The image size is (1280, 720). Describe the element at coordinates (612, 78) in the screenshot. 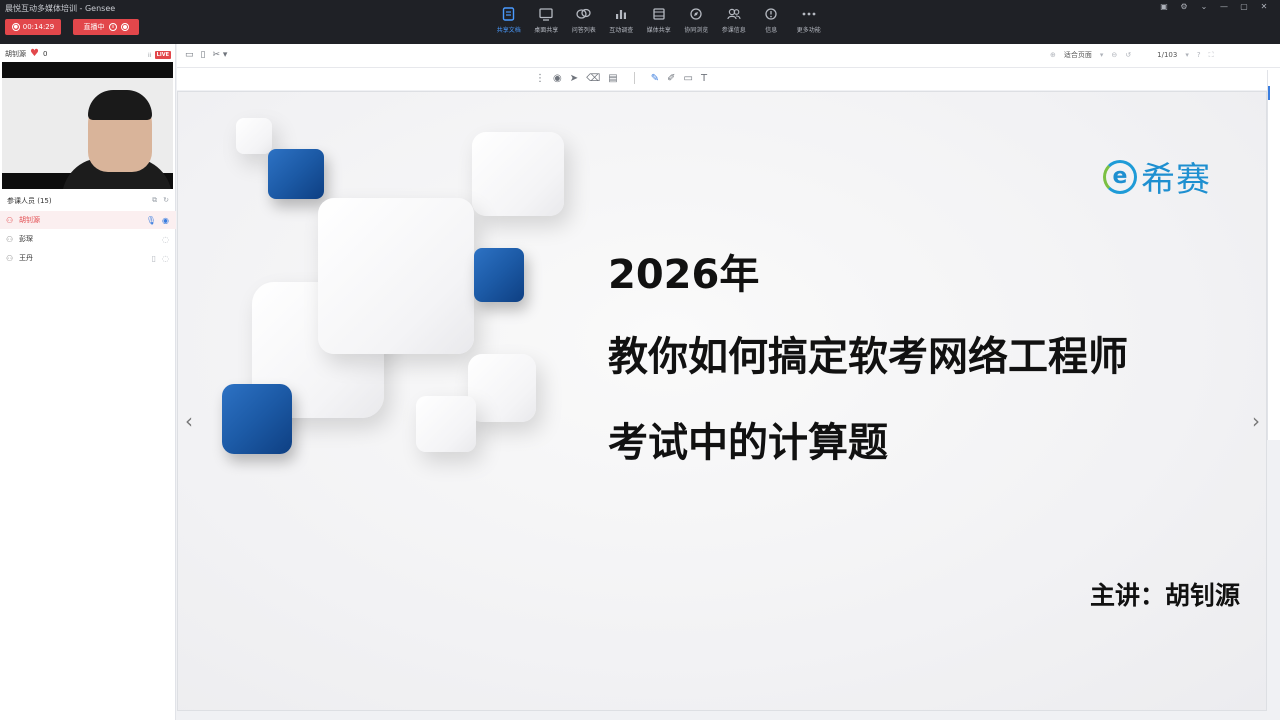

I see `clear-icon: ▤` at that location.